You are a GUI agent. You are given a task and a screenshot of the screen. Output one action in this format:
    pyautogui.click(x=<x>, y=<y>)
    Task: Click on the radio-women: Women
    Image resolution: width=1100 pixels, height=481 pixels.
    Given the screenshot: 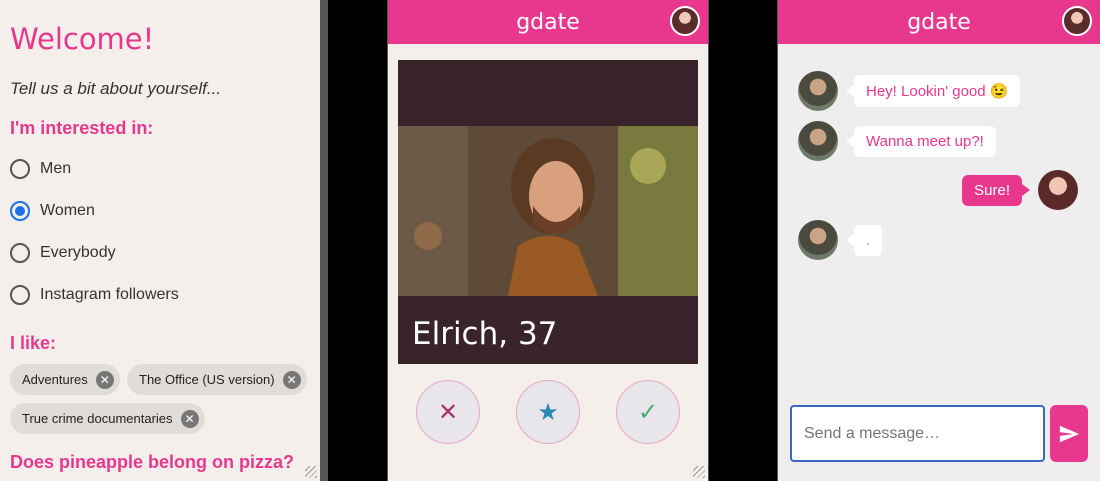 What is the action you would take?
    pyautogui.click(x=52, y=211)
    